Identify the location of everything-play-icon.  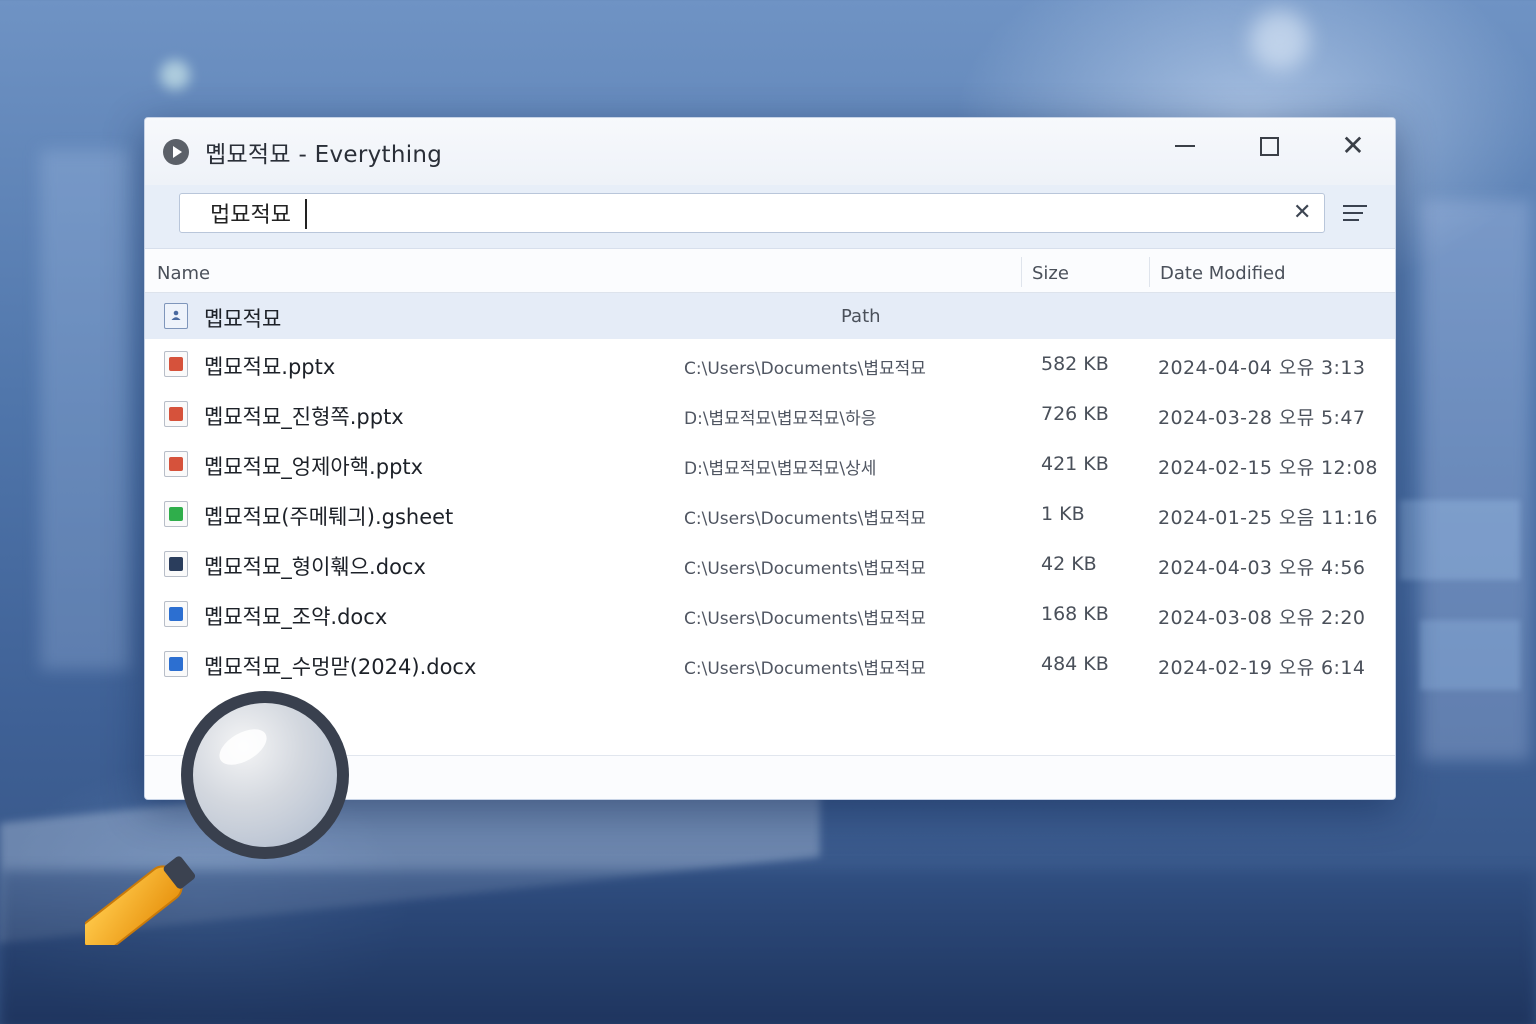
(176, 151).